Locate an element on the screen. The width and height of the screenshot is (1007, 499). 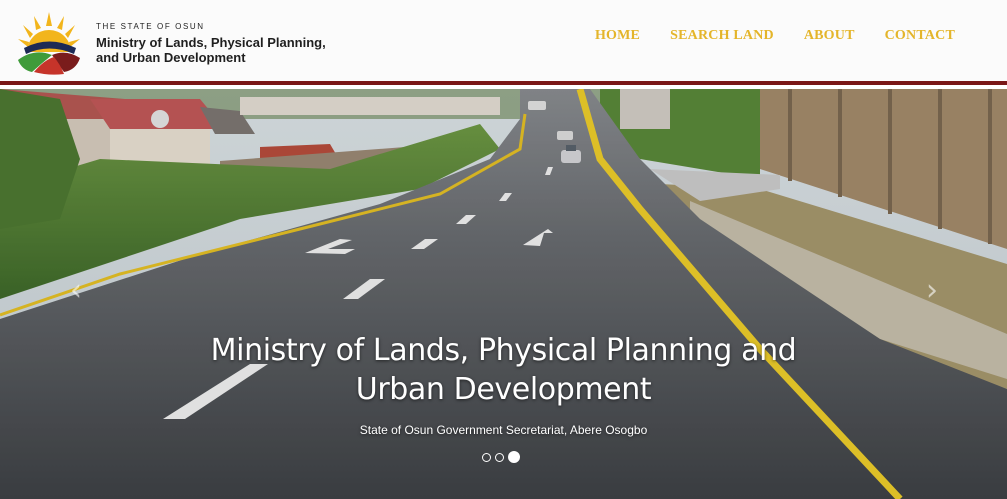
brand-state: THE STATE OF OSUN is located at coordinates (150, 26).